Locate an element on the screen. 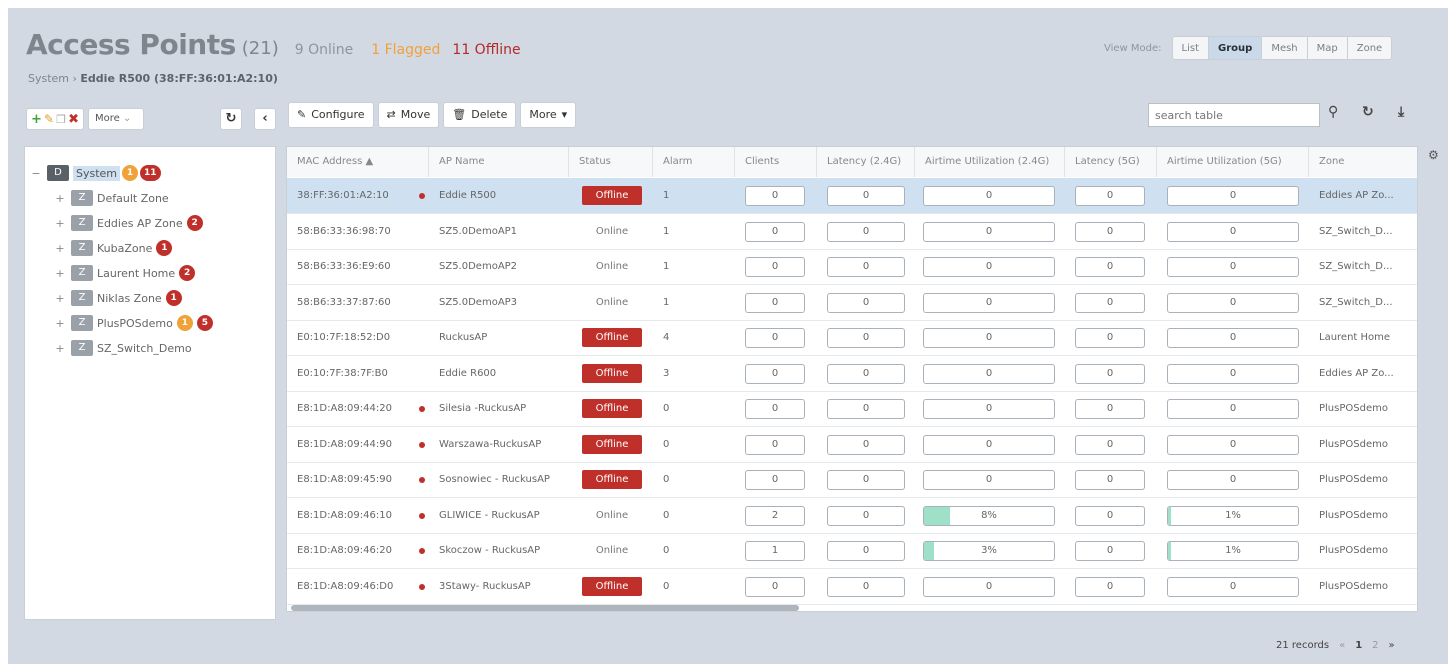  ap-name-cell: Skoczow - RuckusAP is located at coordinates (503, 550).